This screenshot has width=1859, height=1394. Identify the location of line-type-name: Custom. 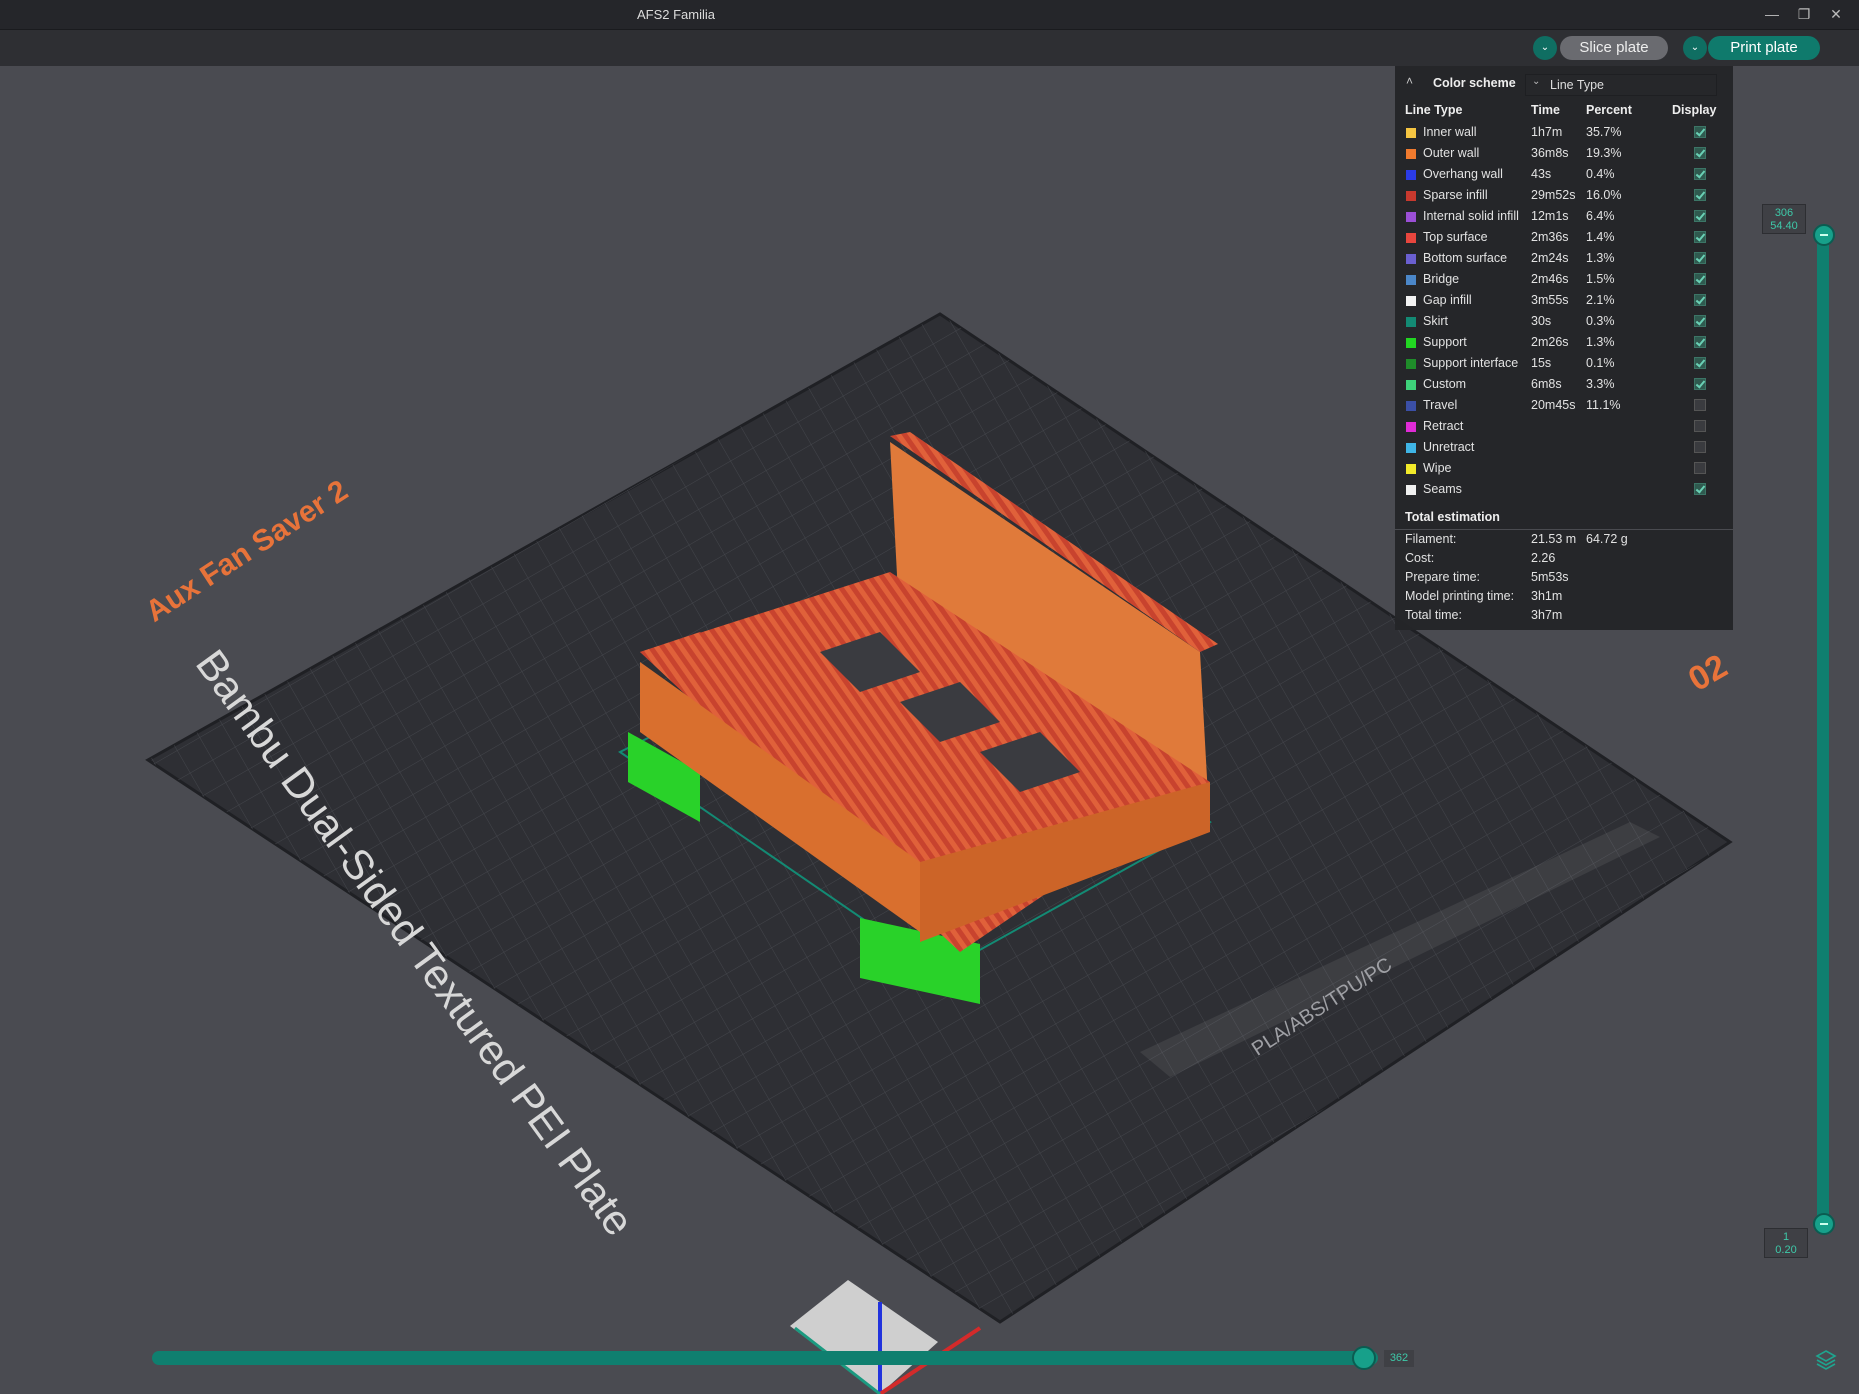
(1445, 384).